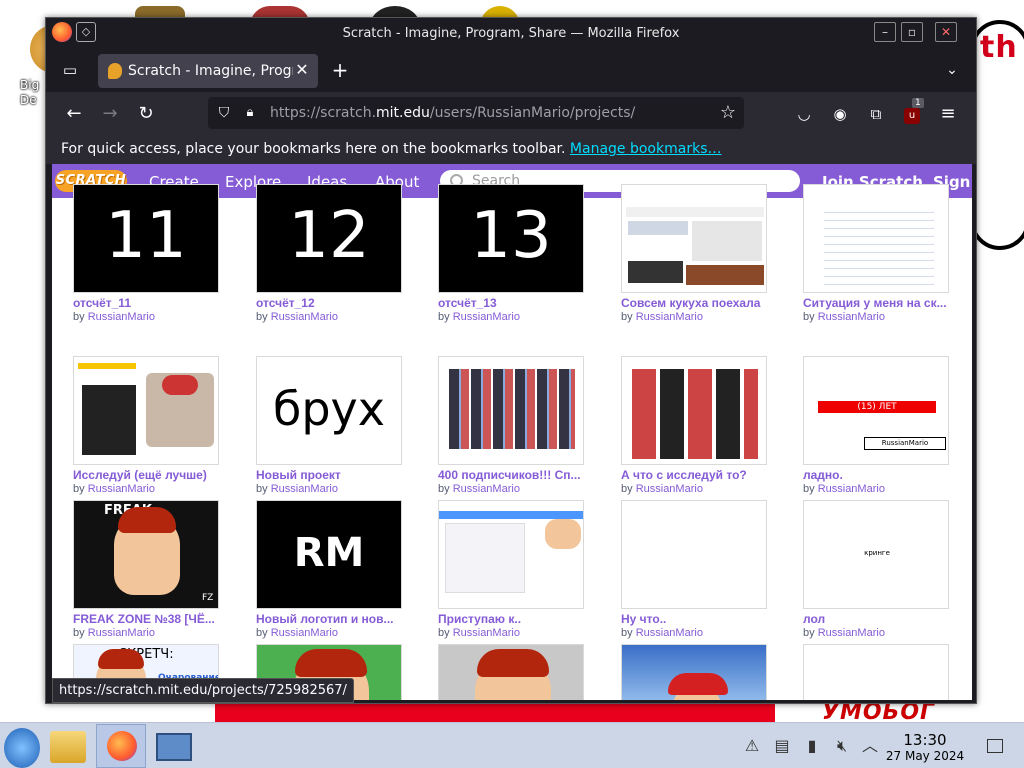 The image size is (1024, 768). Describe the element at coordinates (174, 747) in the screenshot. I see `system-settings-icon` at that location.